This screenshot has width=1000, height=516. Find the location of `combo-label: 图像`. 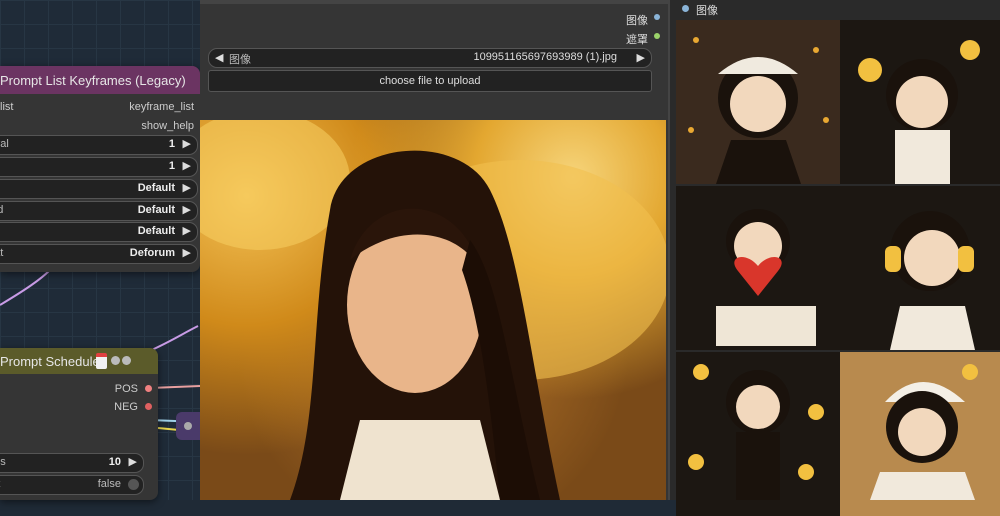

combo-label: 图像 is located at coordinates (240, 59).